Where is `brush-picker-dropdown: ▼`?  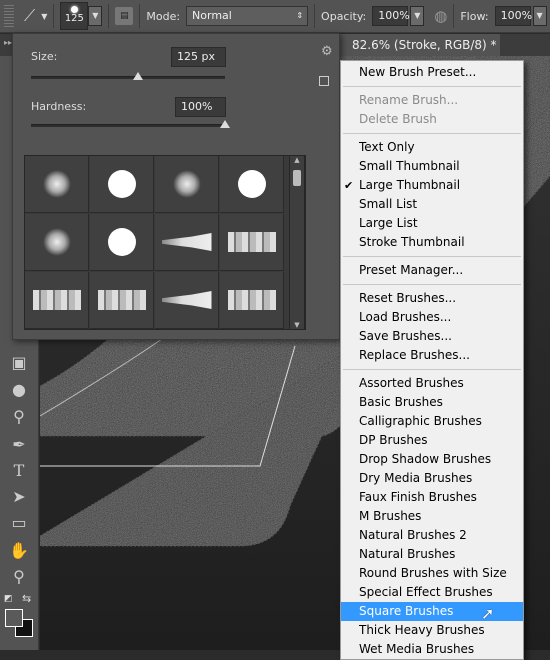 brush-picker-dropdown: ▼ is located at coordinates (95, 16).